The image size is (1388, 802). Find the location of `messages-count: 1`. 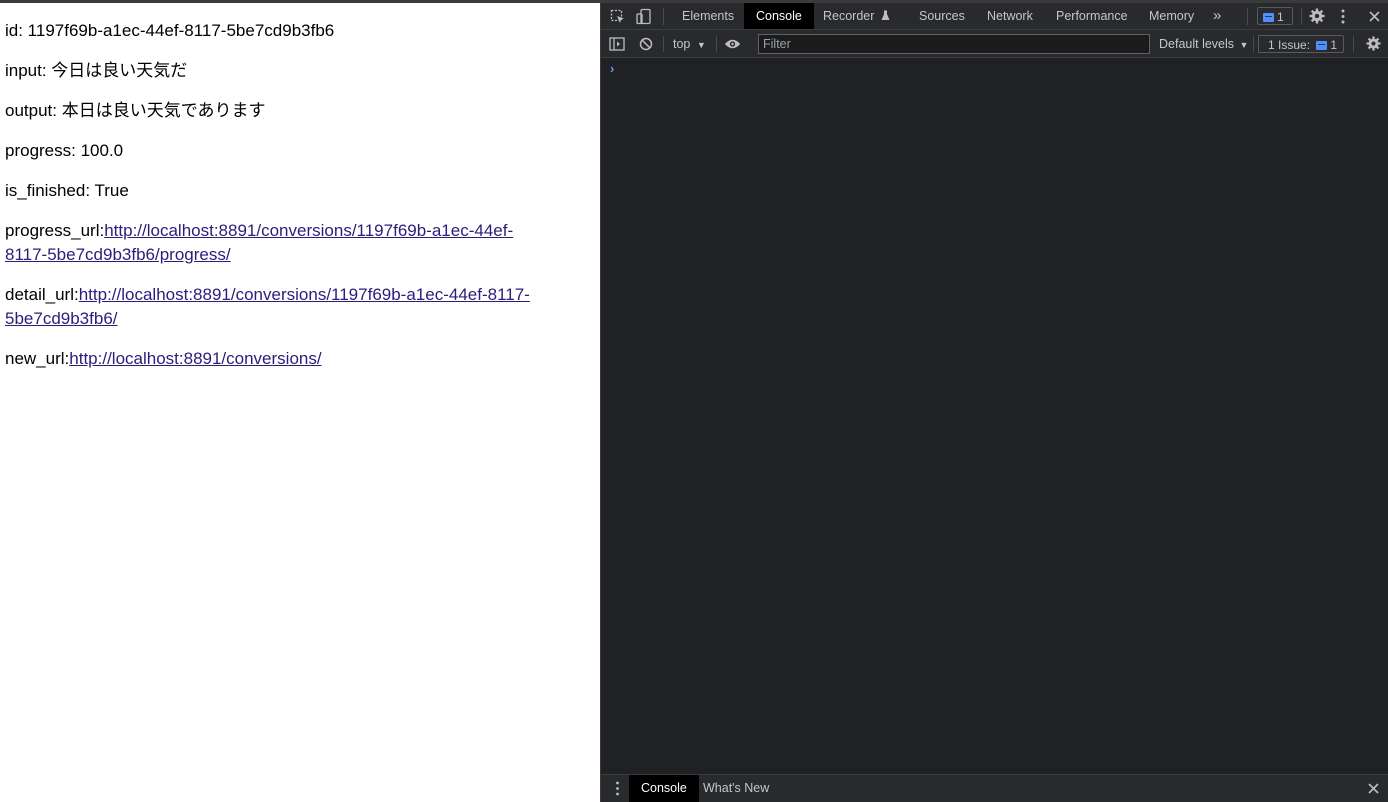

messages-count: 1 is located at coordinates (1280, 17).